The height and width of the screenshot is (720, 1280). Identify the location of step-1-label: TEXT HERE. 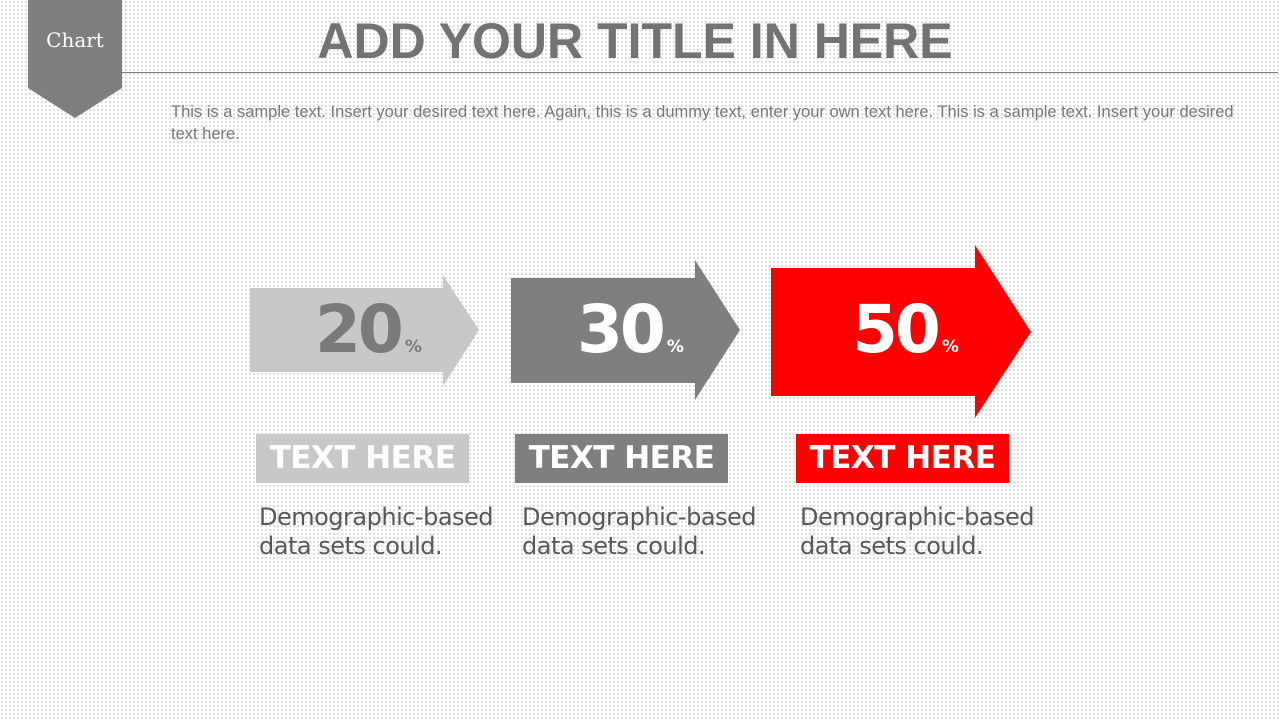
(362, 458).